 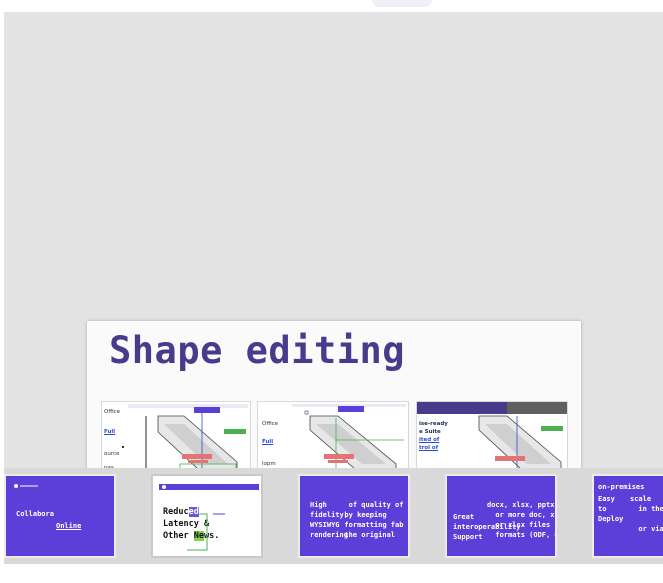 I want to click on thumbnail-text: Great interoperability Support, so click(x=487, y=527).